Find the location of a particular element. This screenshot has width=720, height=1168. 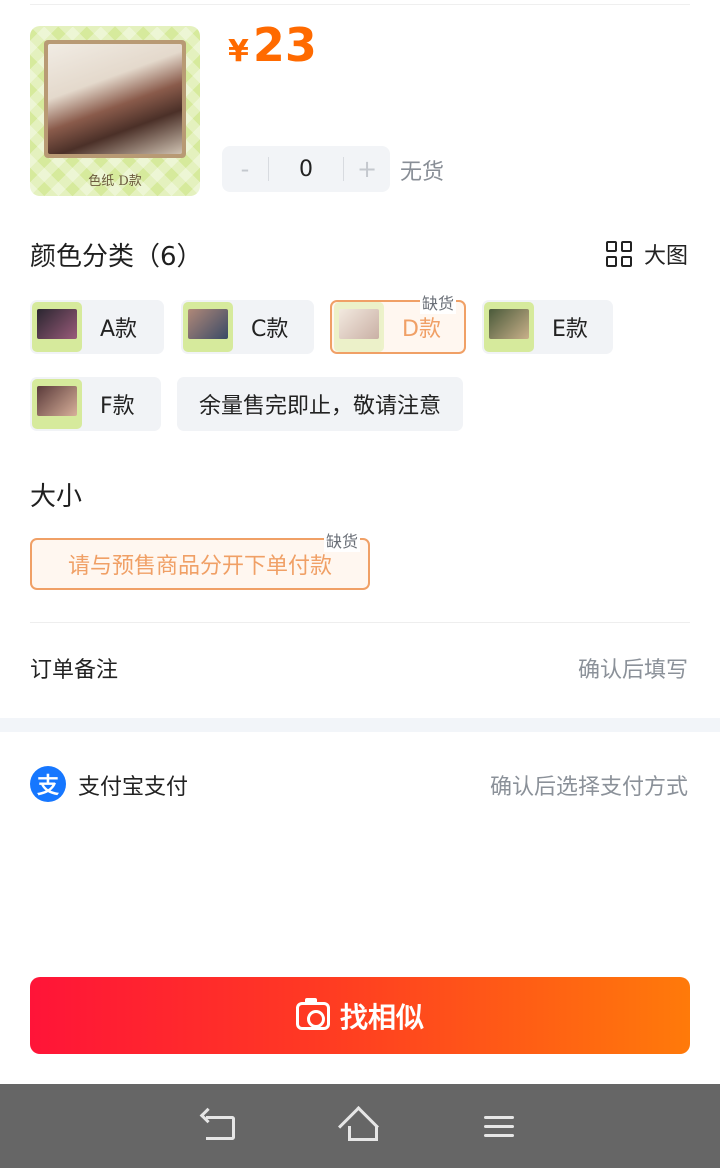

product-thumbnail: 色纸 D款 is located at coordinates (115, 111).